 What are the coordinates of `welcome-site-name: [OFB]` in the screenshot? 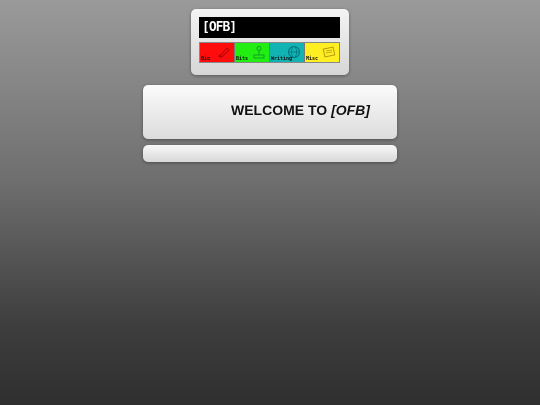 It's located at (350, 110).